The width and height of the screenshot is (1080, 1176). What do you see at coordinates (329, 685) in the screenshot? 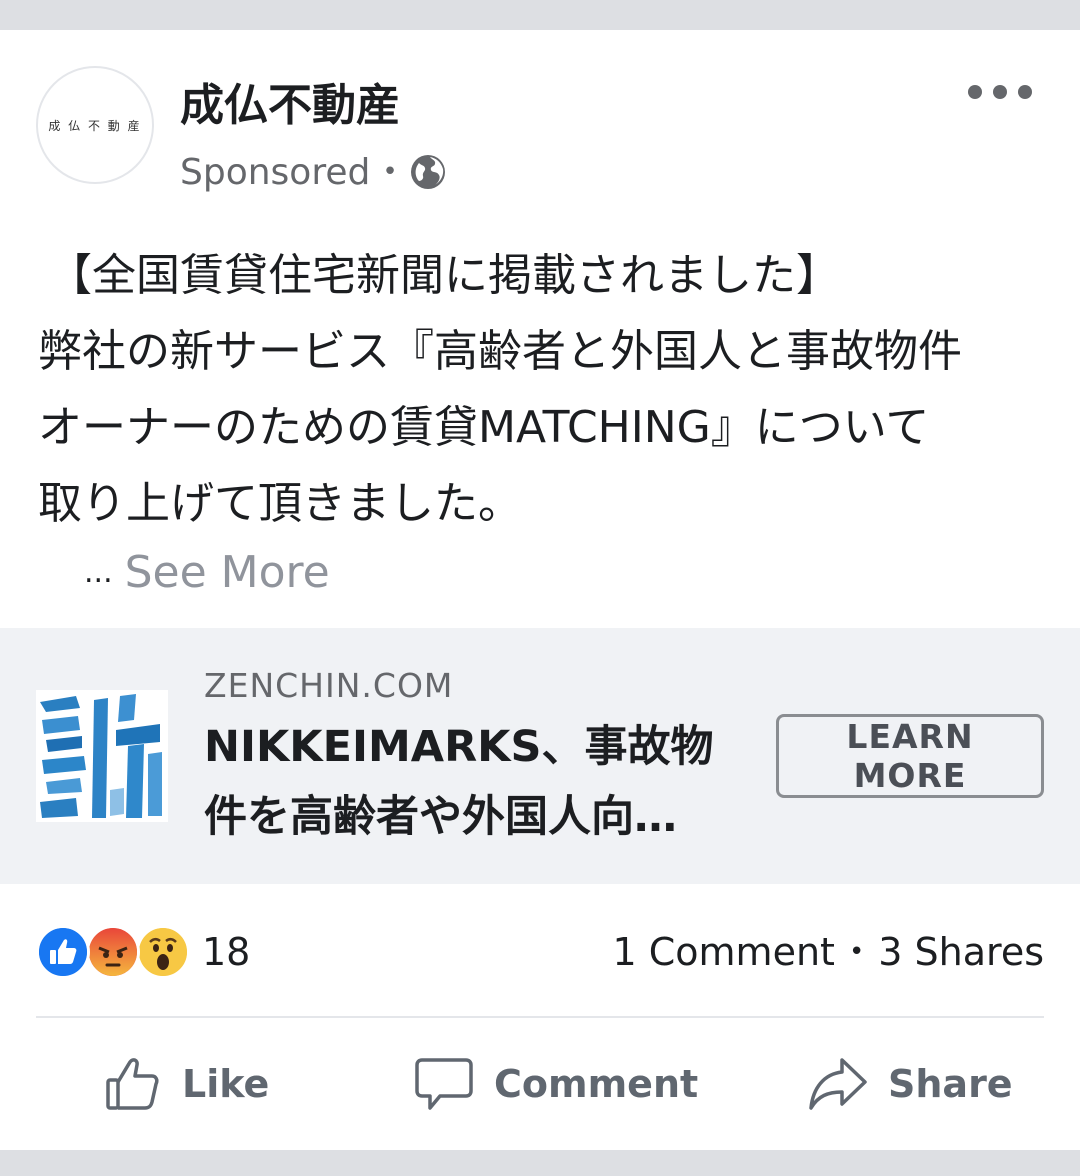
I see `link-domain: ZENCHIN.COM` at bounding box center [329, 685].